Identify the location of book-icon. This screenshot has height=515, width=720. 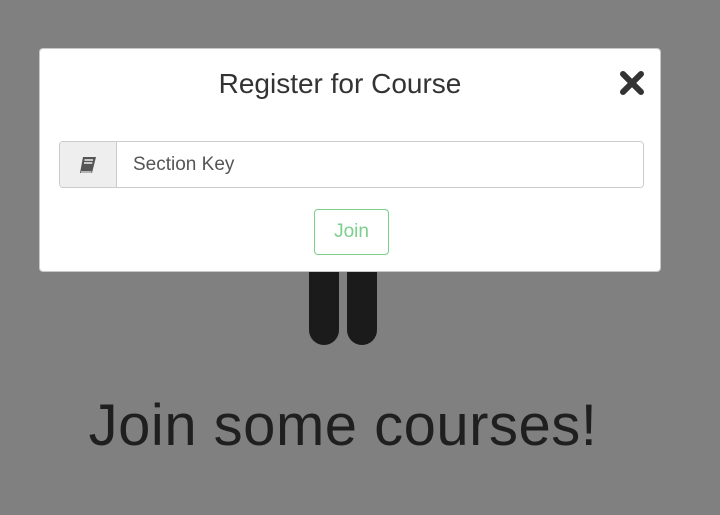
(88, 164).